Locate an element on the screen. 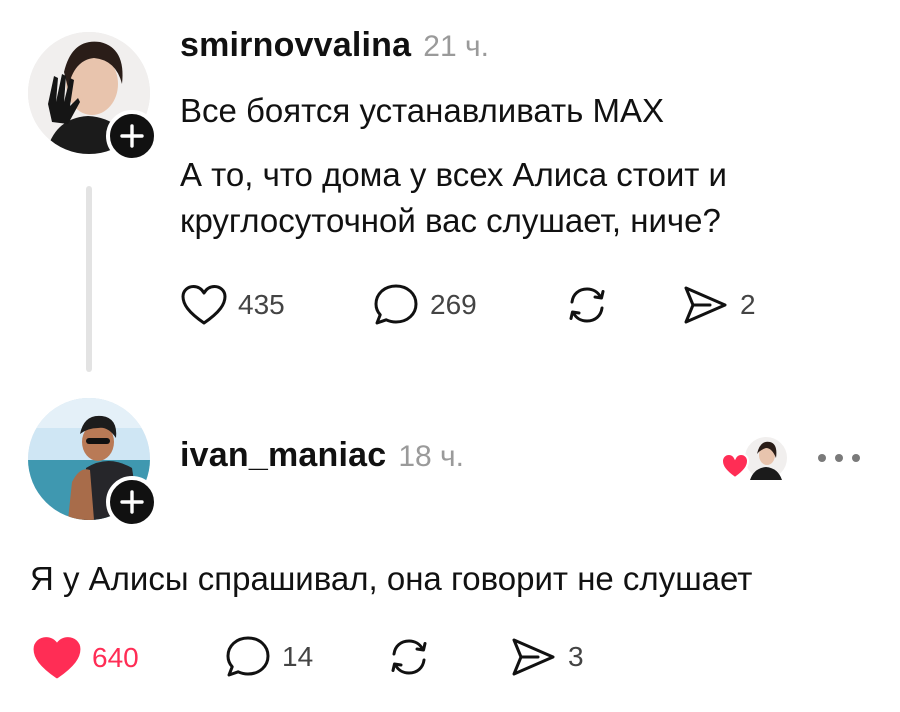 The height and width of the screenshot is (712, 900). reply-username: ivan_maniac is located at coordinates (283, 455).